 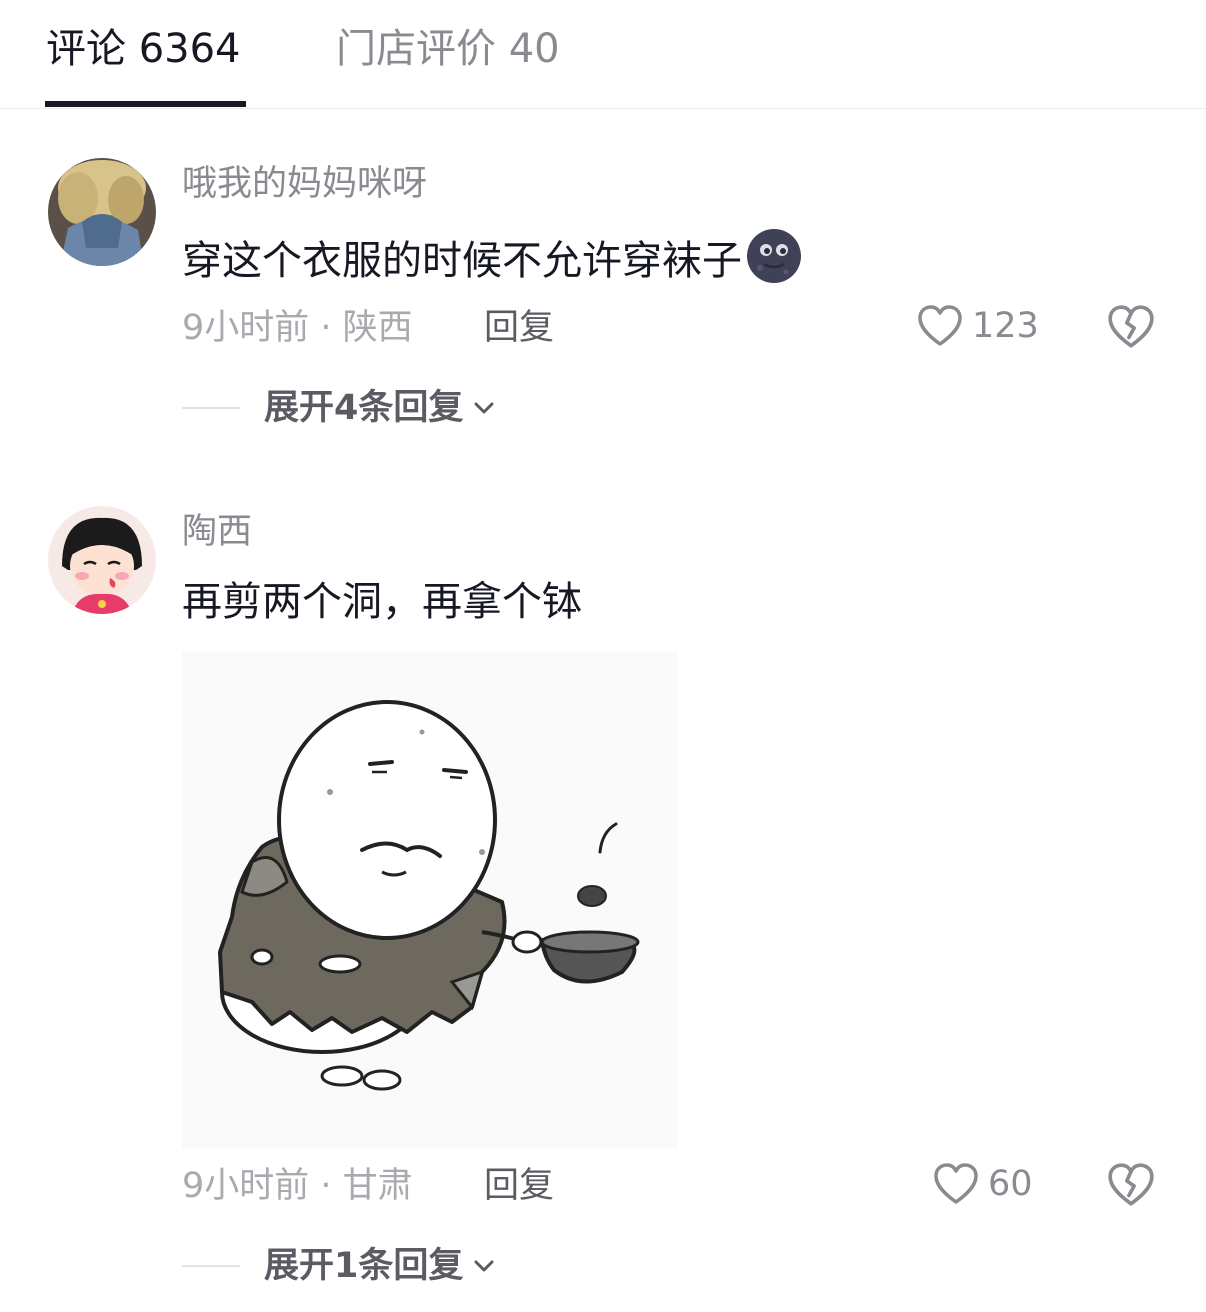 What do you see at coordinates (297, 328) in the screenshot?
I see `comment-meta: 9小时前 · 陕西` at bounding box center [297, 328].